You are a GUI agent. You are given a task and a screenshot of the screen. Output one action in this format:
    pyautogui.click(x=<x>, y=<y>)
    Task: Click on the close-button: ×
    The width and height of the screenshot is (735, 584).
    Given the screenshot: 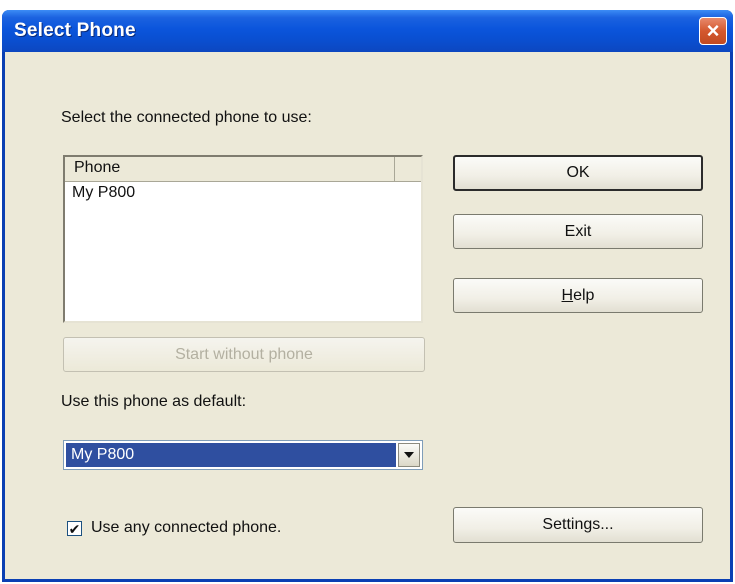 What is the action you would take?
    pyautogui.click(x=713, y=31)
    